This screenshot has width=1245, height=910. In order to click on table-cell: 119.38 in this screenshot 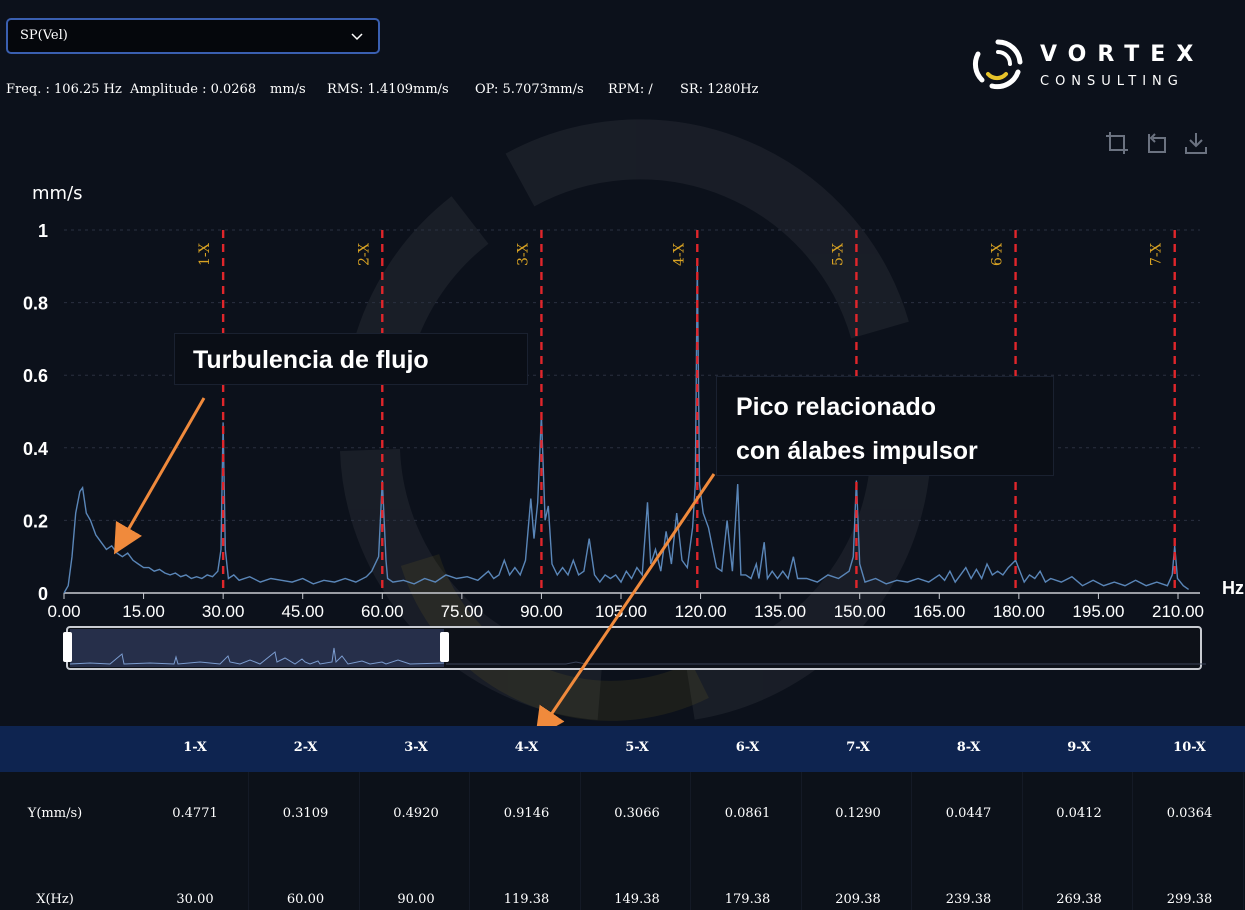, I will do `click(526, 899)`.